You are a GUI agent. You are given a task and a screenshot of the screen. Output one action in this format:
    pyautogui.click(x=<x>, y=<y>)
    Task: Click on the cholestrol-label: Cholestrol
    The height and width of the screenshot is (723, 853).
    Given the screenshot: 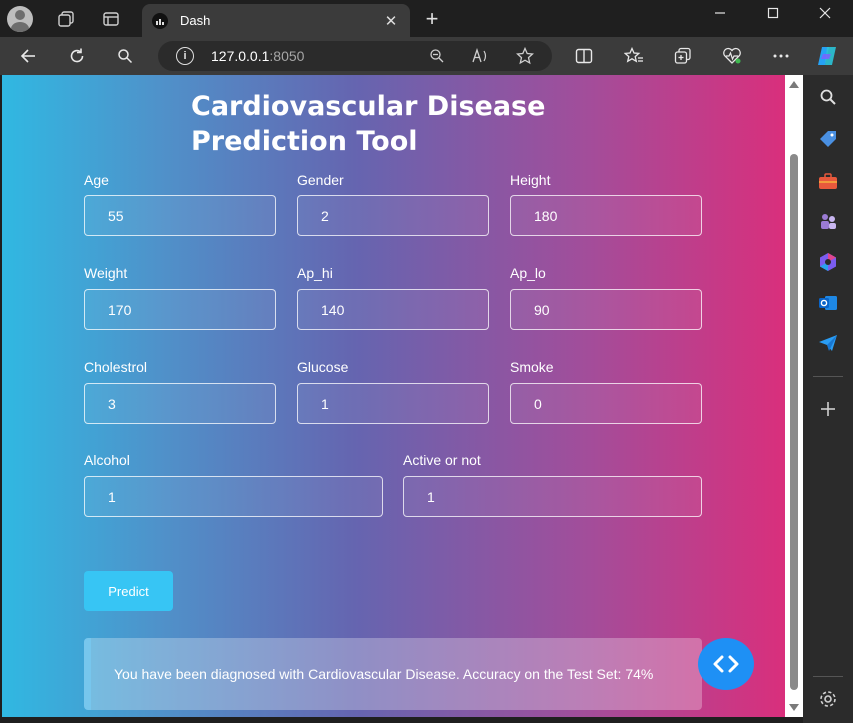 What is the action you would take?
    pyautogui.click(x=116, y=367)
    